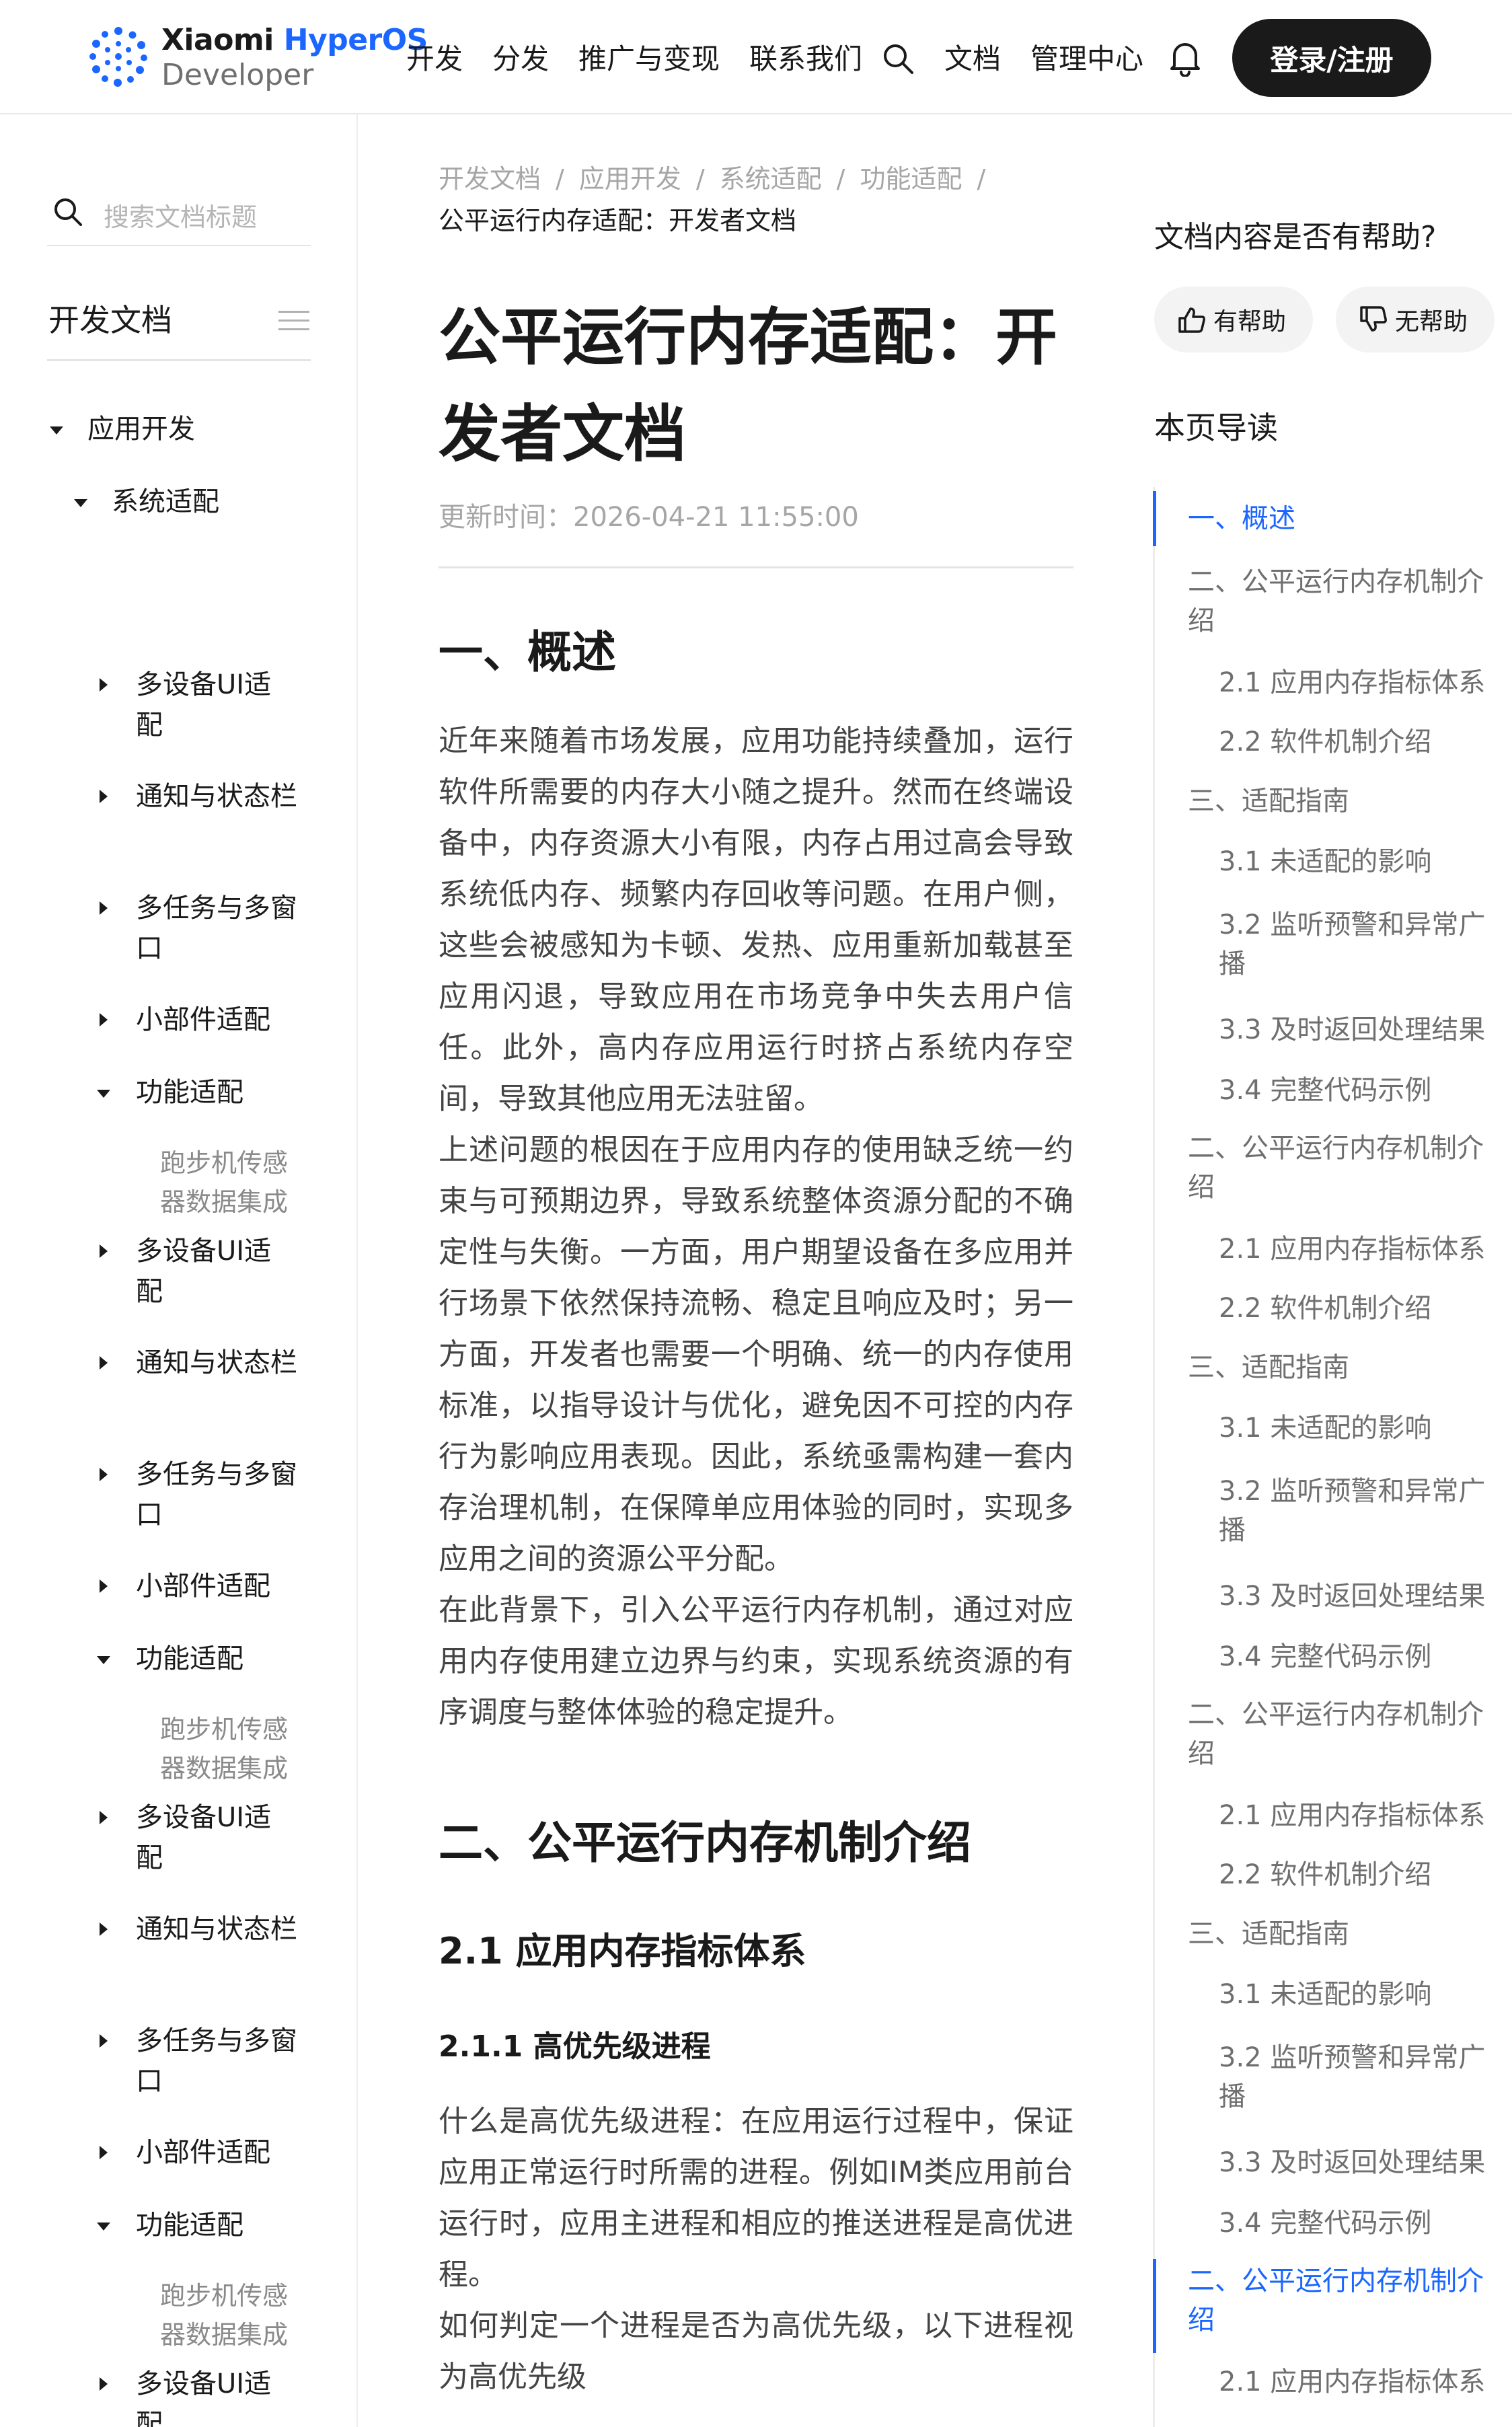  What do you see at coordinates (756, 2352) in the screenshot?
I see `paragraph: 如何判定一个进程是否为高优先级，以下进程视为高优先级` at bounding box center [756, 2352].